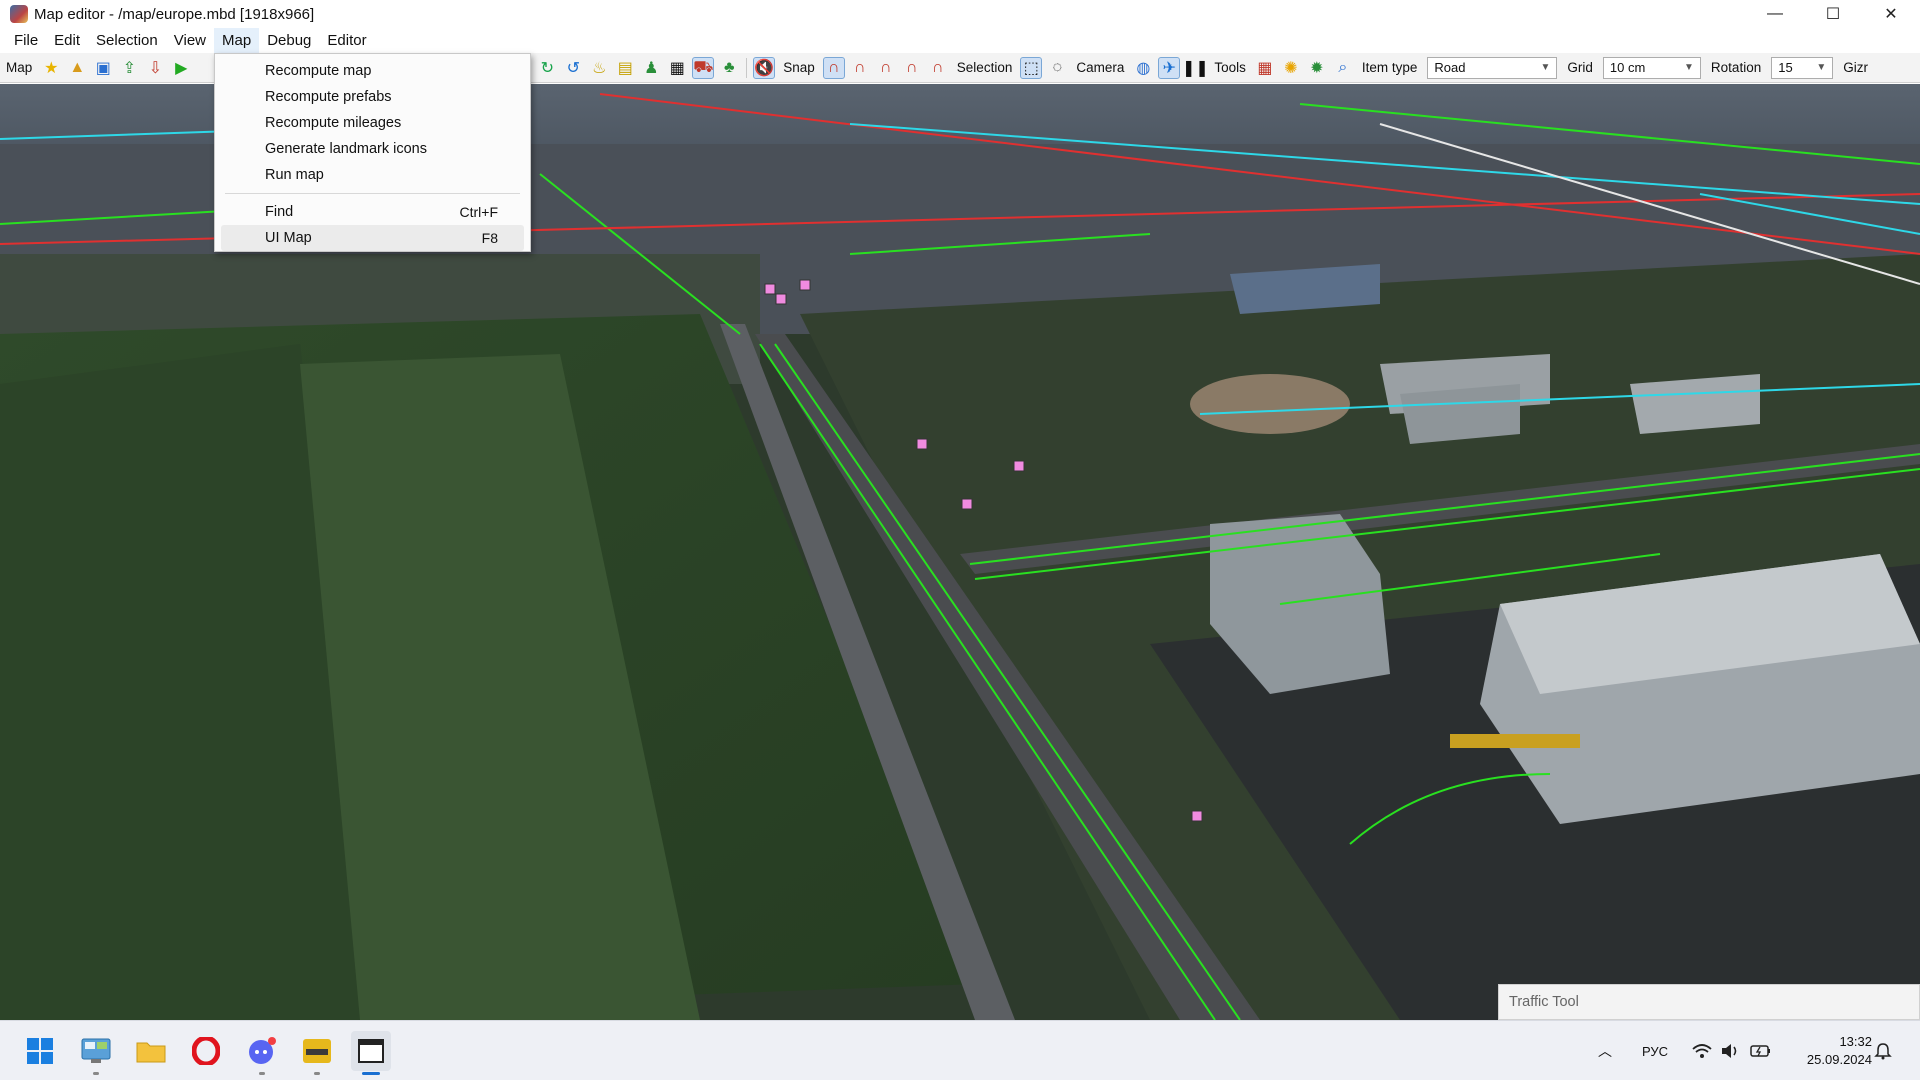 This screenshot has height=1080, width=1920. Describe the element at coordinates (984, 67) in the screenshot. I see `selection-label: Selection` at that location.